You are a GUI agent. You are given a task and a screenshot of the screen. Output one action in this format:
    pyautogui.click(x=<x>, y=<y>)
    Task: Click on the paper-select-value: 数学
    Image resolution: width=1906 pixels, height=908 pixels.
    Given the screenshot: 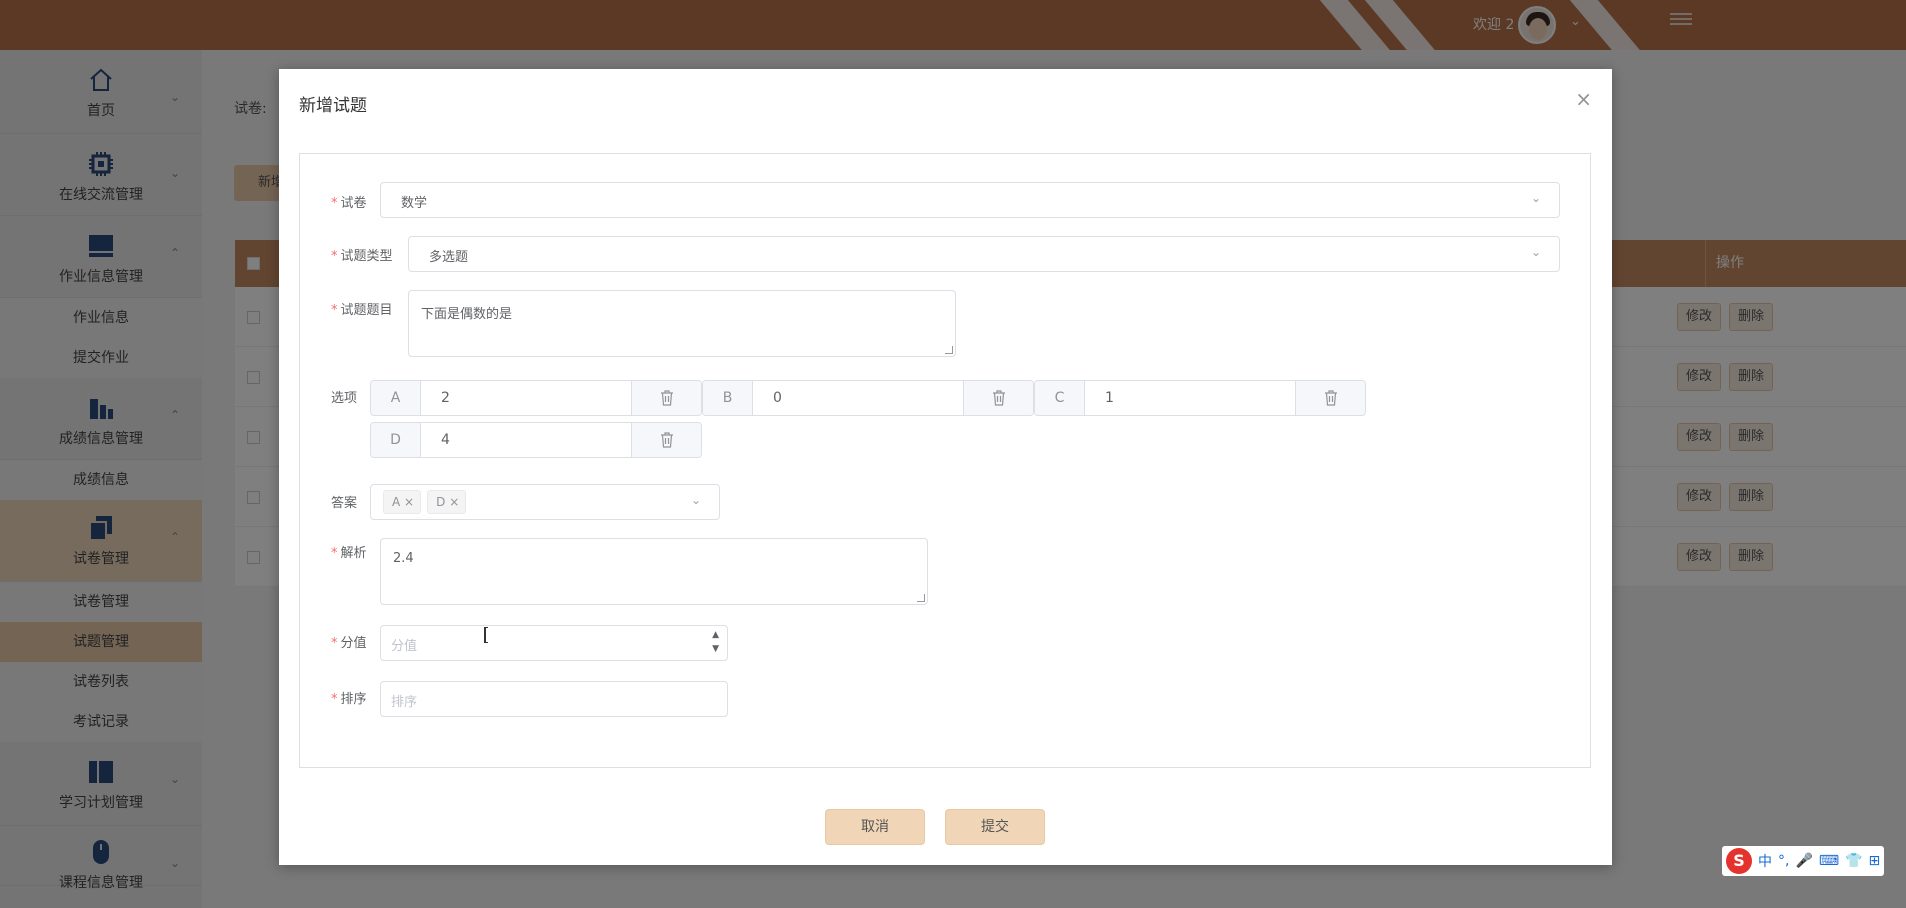 What is the action you would take?
    pyautogui.click(x=414, y=203)
    